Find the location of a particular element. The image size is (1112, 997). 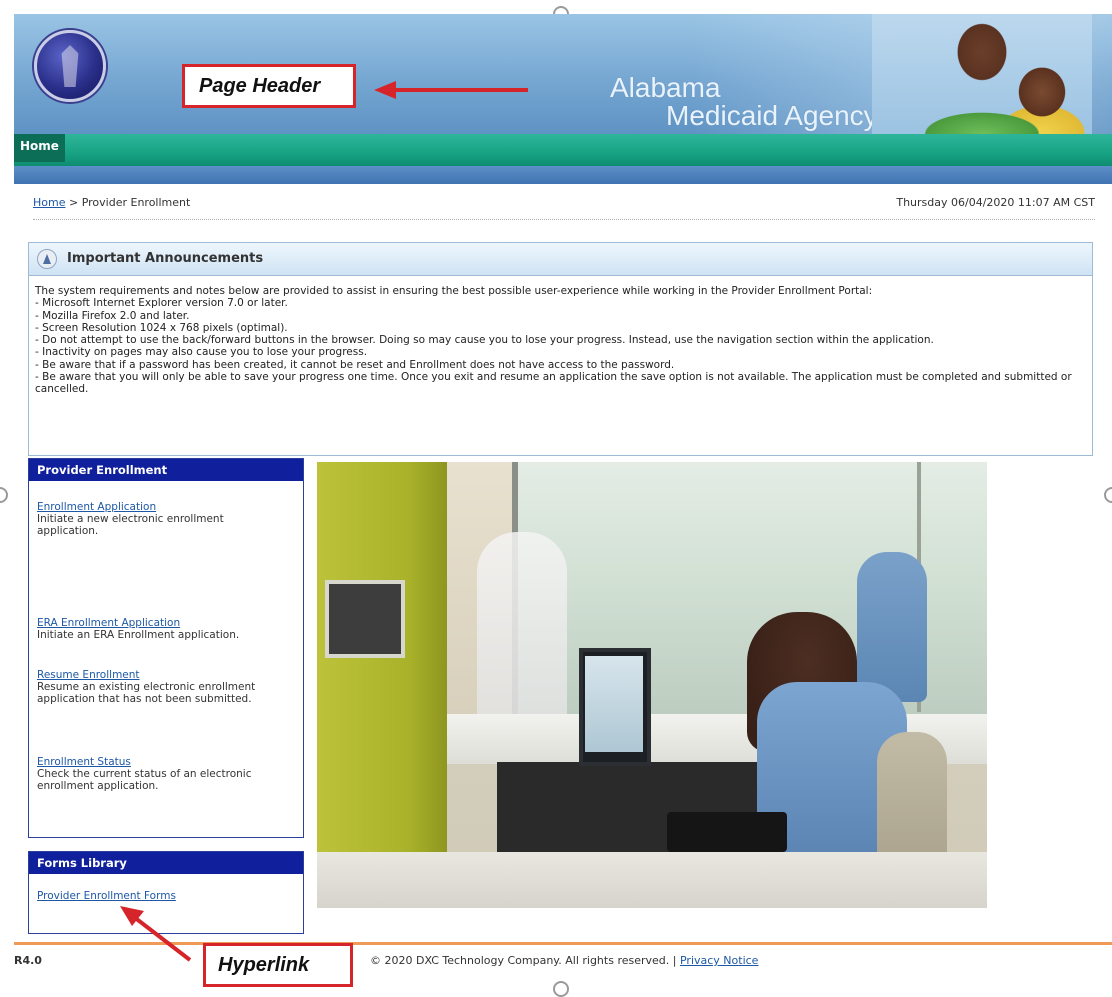

sub-nav-bar is located at coordinates (563, 175).